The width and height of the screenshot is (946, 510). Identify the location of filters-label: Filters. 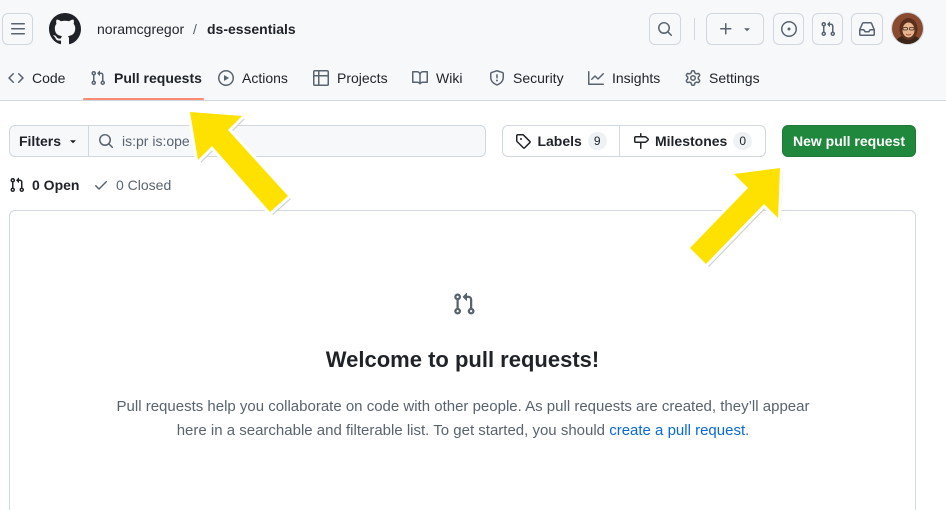
(39, 141).